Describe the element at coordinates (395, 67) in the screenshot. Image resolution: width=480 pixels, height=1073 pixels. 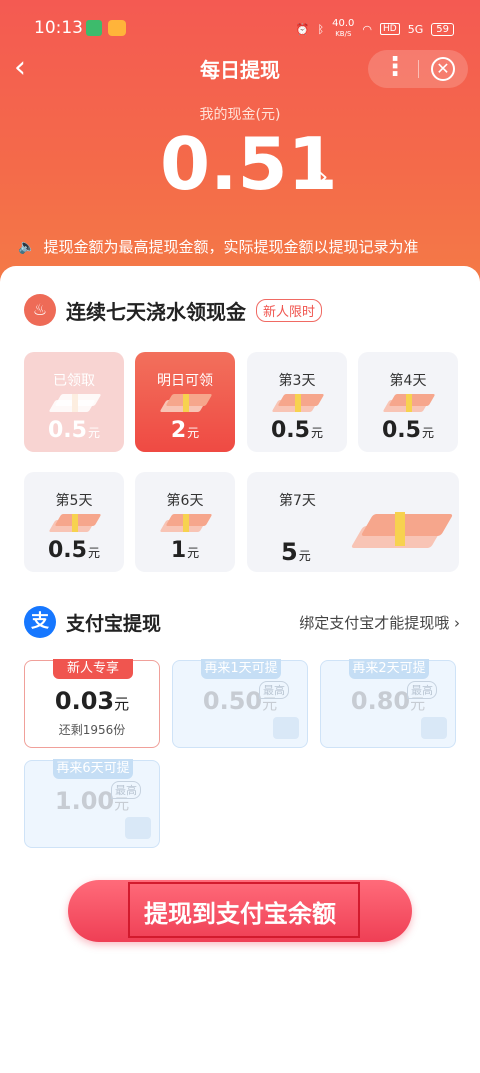
I see `more-options-icon: ⋮` at that location.